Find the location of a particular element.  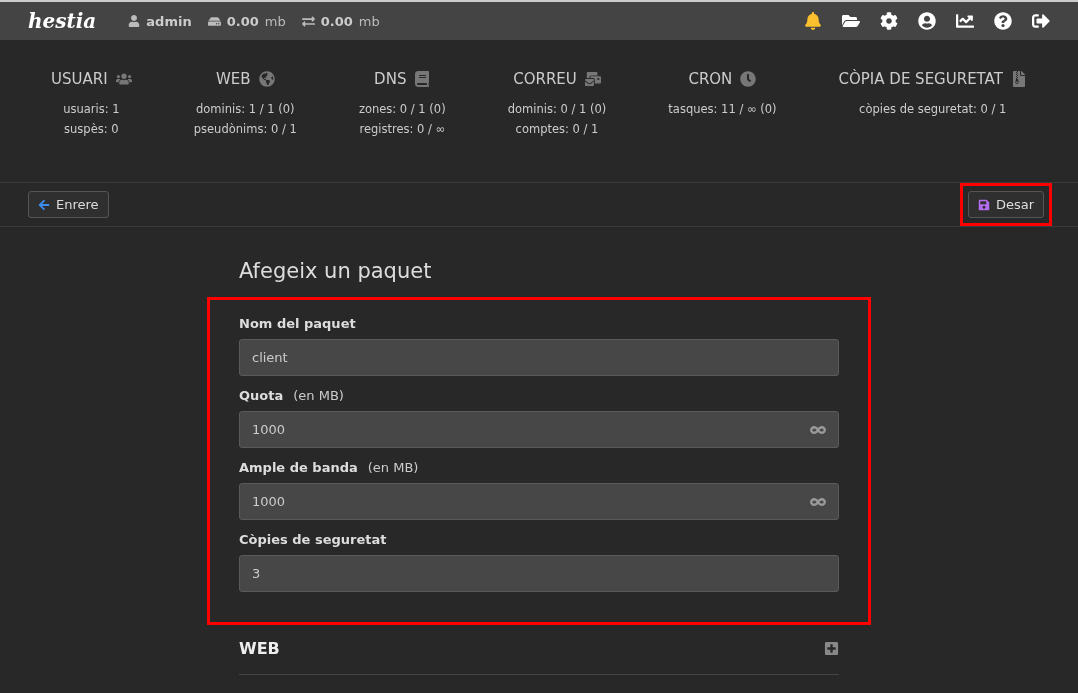

logout-icon is located at coordinates (1041, 21).